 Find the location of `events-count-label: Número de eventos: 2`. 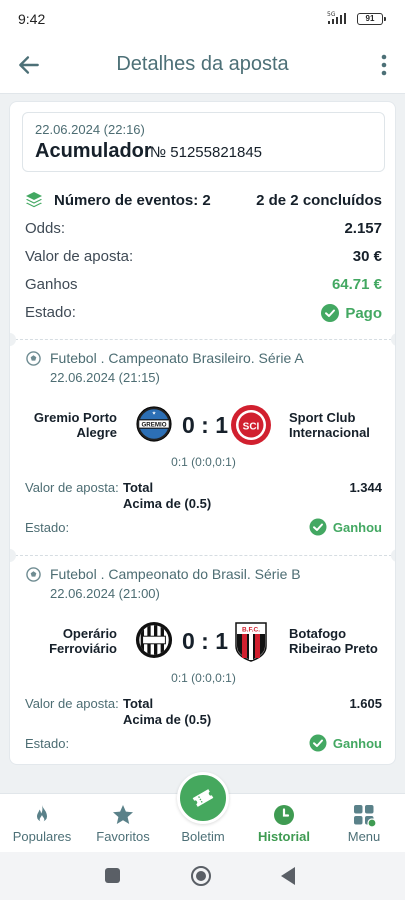

events-count-label: Número de eventos: 2 is located at coordinates (132, 200).